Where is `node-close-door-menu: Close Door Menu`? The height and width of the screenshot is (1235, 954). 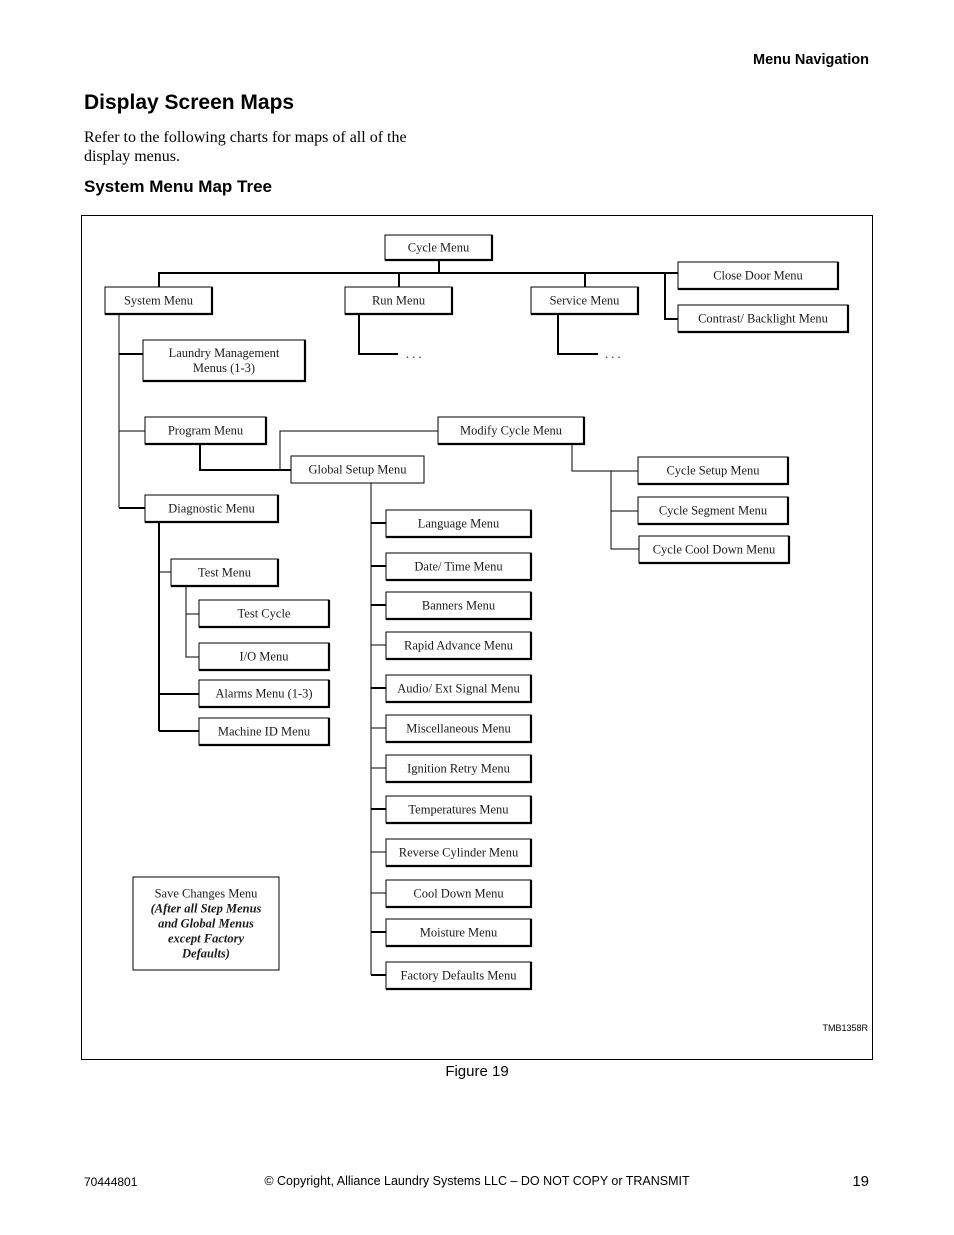
node-close-door-menu: Close Door Menu is located at coordinates (758, 276).